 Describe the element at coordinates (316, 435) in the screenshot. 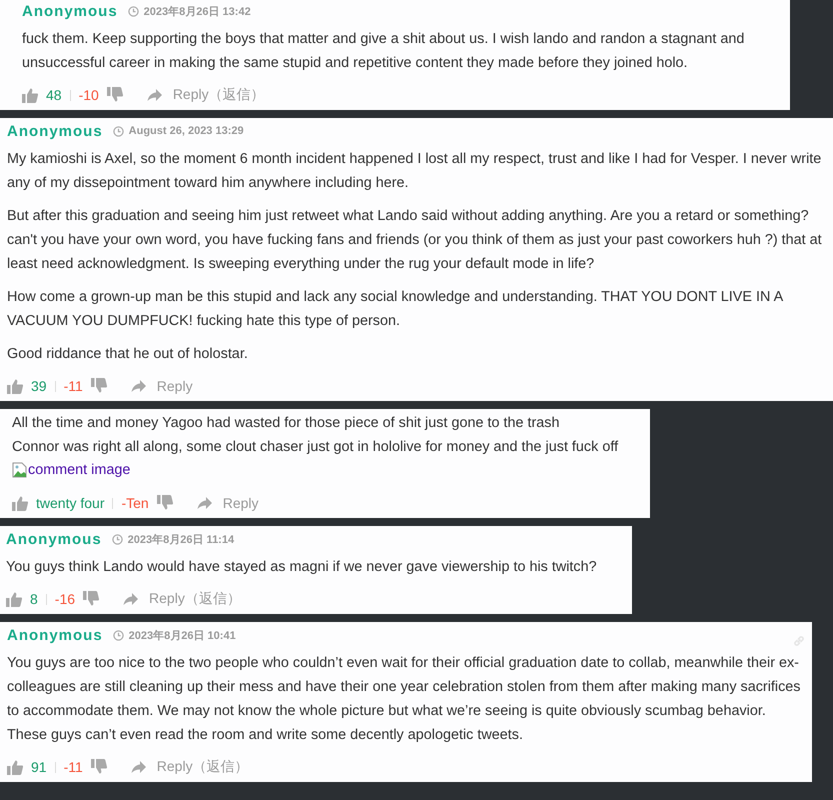

I see `comment-text: All the time and money Yagoo had wasted for those piece of shit just gone to the trash Connor was right all along, some clout chaser just got in hololive for money and the just fuck off` at that location.